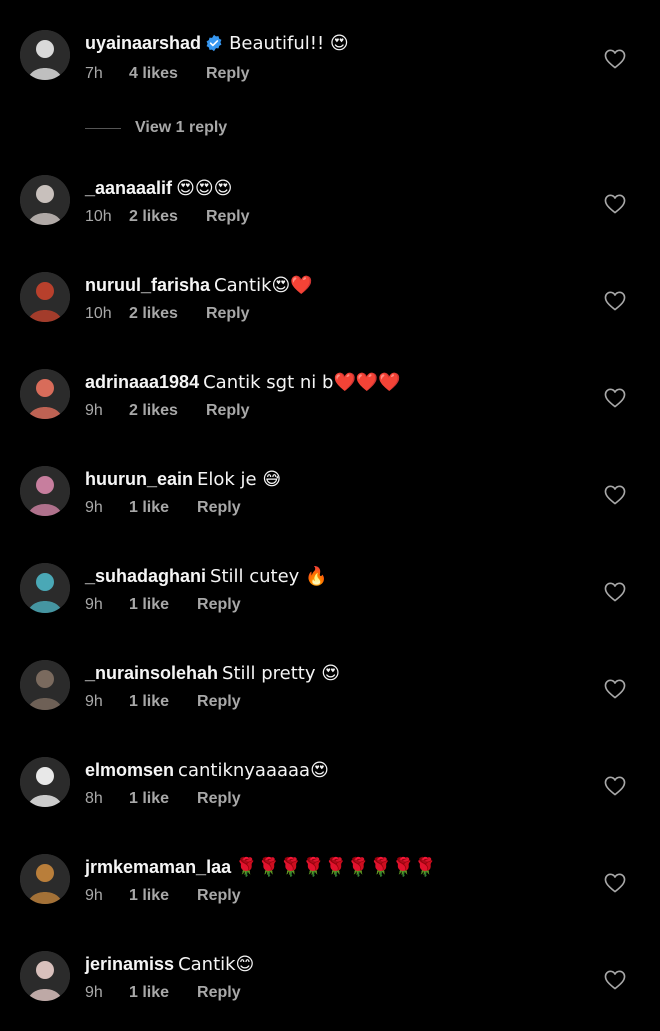  I want to click on comment-line: _suhadaghani Still cutey 🔥, so click(332, 576).